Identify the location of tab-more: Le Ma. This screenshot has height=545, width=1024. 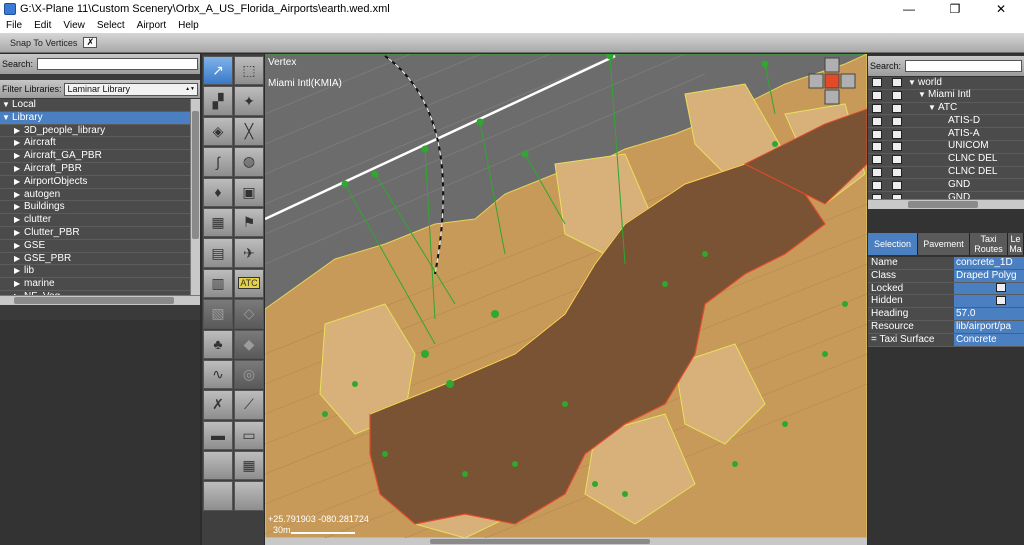
(1016, 244).